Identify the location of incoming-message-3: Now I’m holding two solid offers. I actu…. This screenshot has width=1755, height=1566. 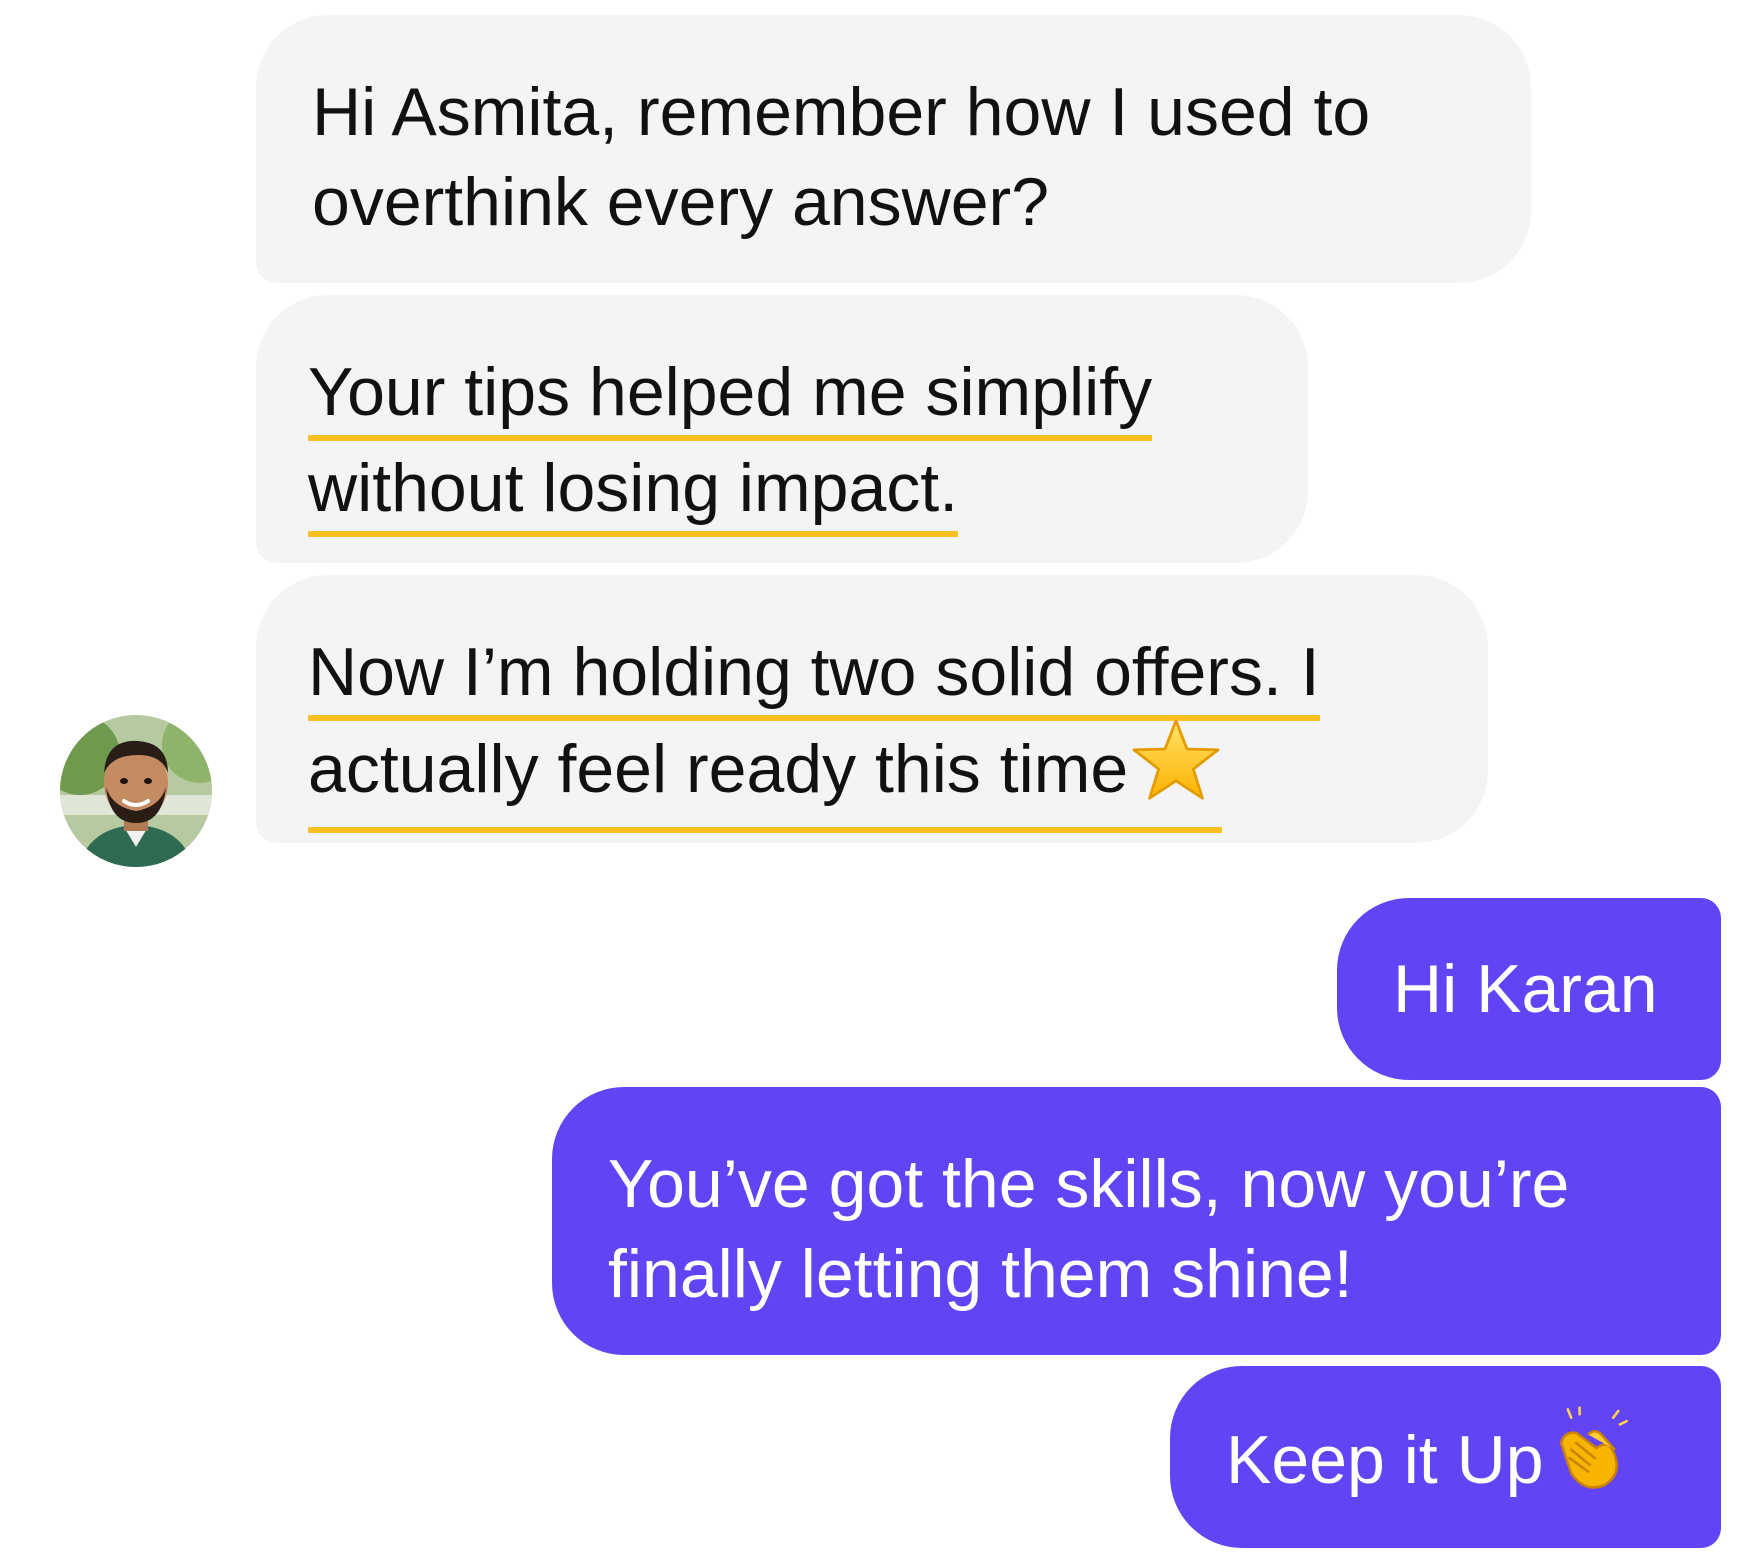
(872, 709).